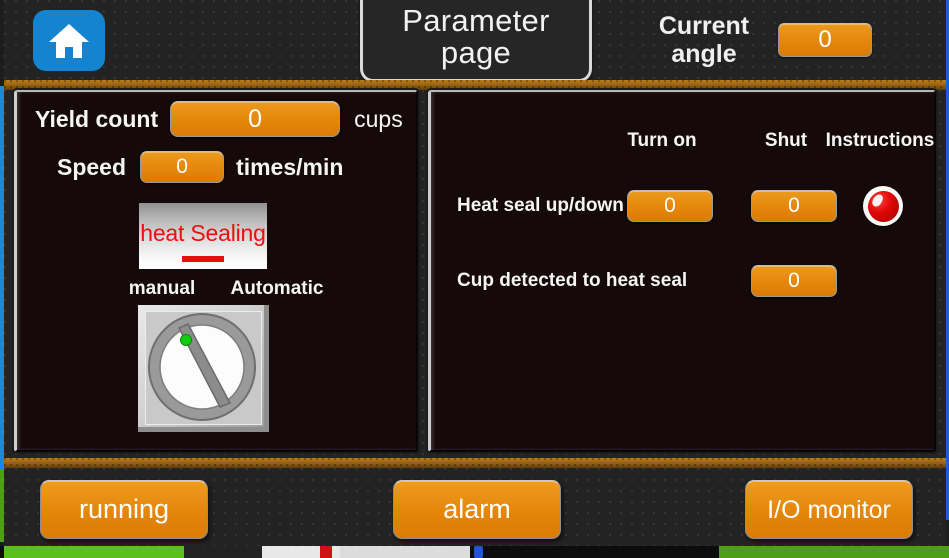  What do you see at coordinates (182, 167) in the screenshot?
I see `speed-value: 0` at bounding box center [182, 167].